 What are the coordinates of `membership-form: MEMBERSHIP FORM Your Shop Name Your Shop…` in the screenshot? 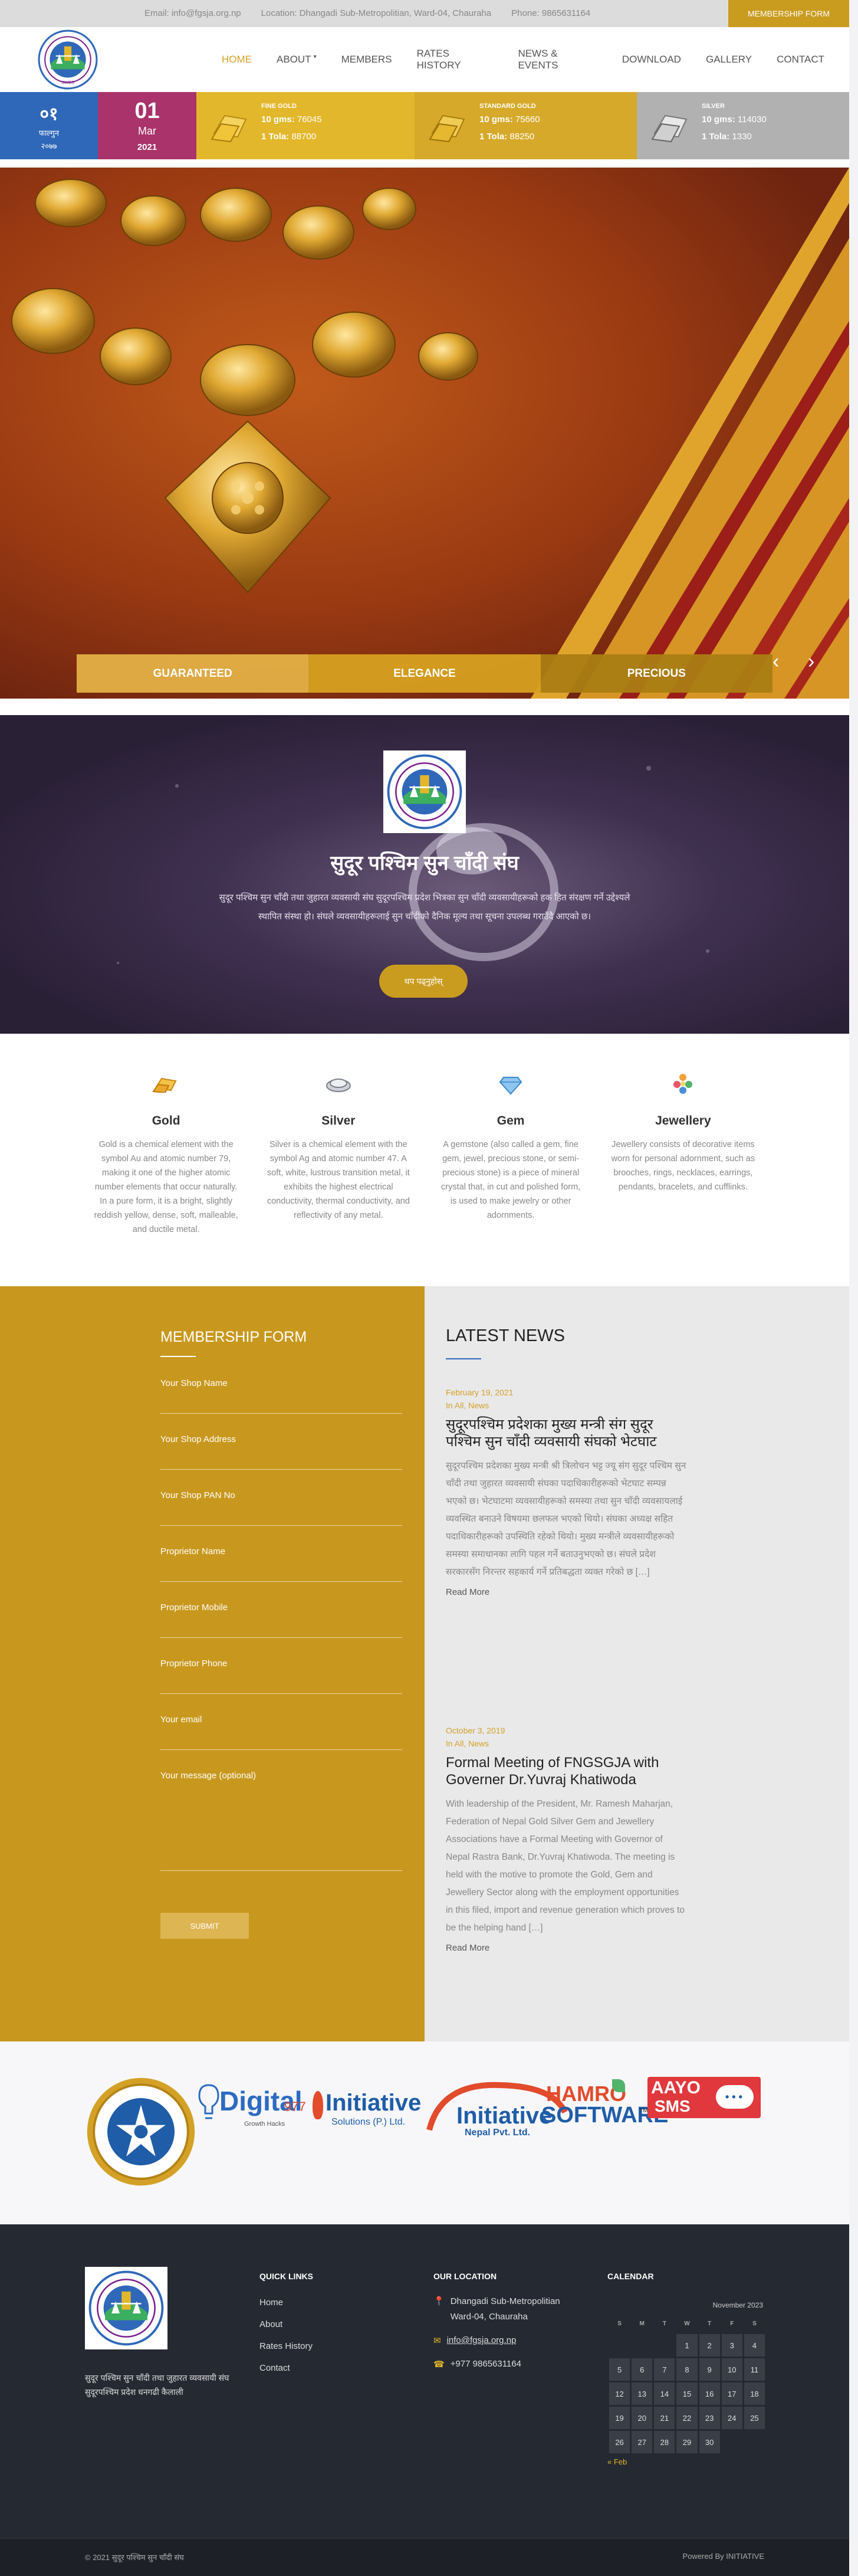 It's located at (213, 1663).